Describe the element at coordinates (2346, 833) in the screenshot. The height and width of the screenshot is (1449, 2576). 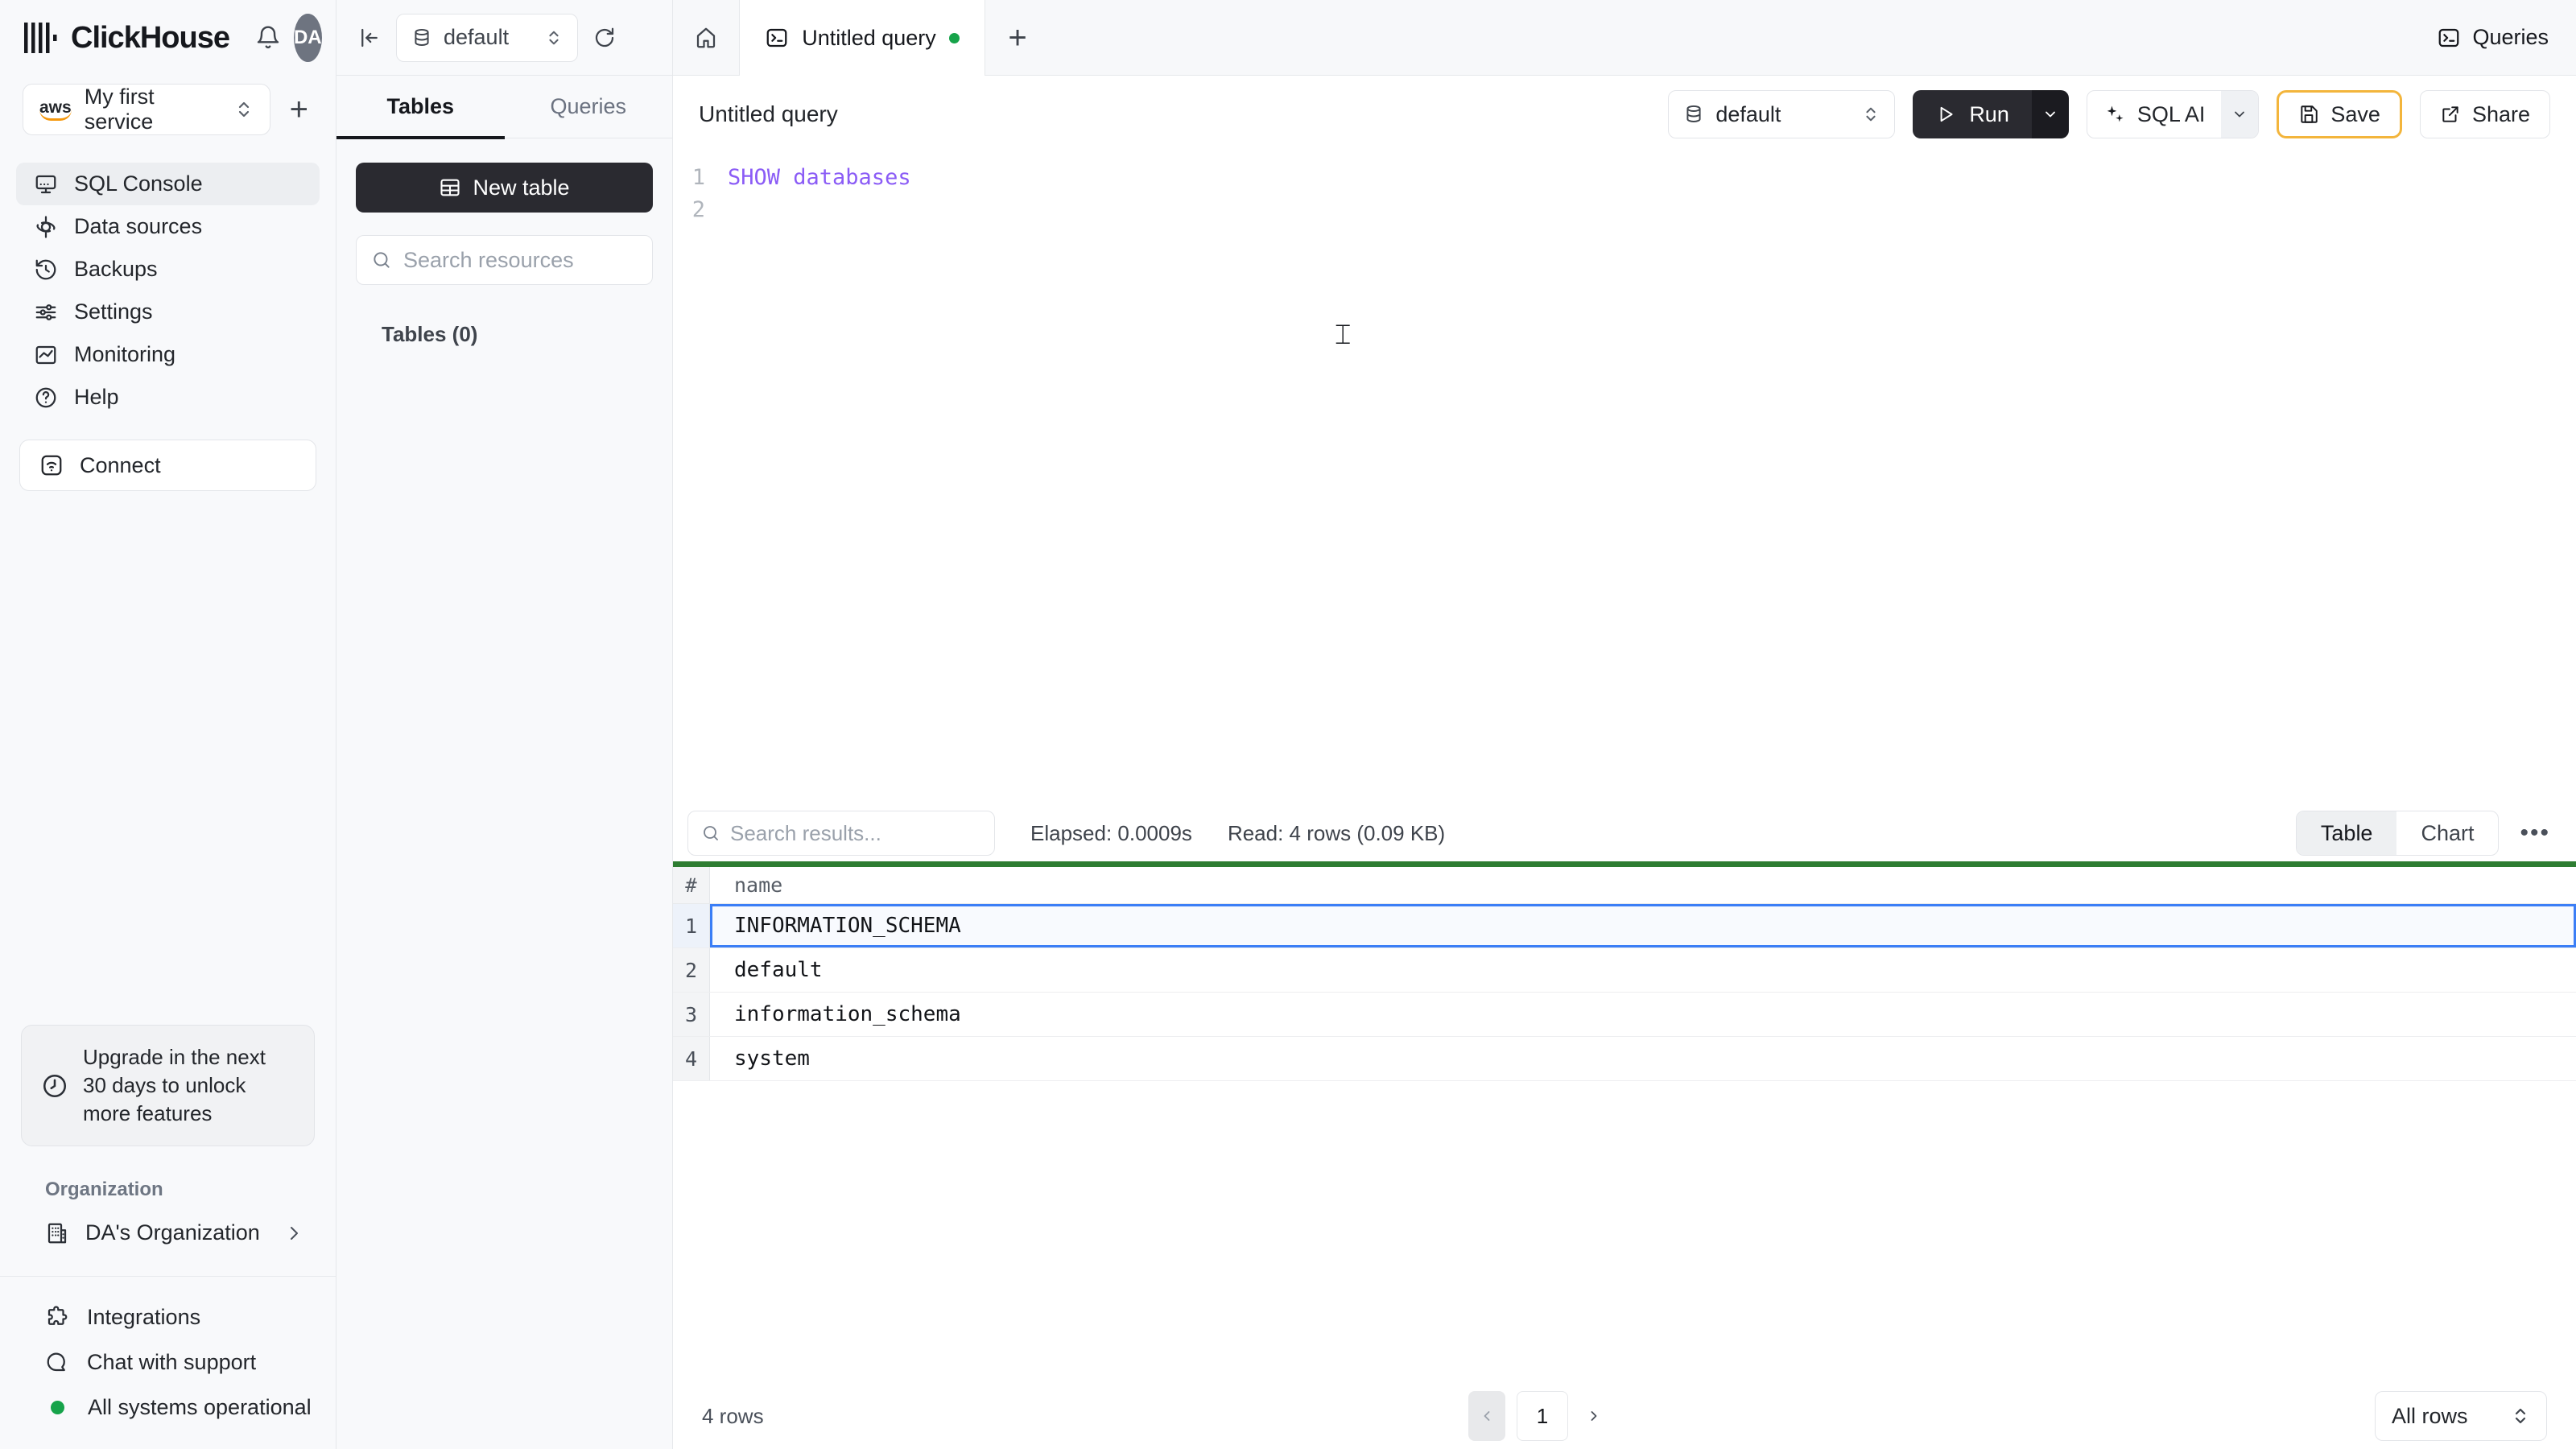
I see `view-toggle-table: Table` at that location.